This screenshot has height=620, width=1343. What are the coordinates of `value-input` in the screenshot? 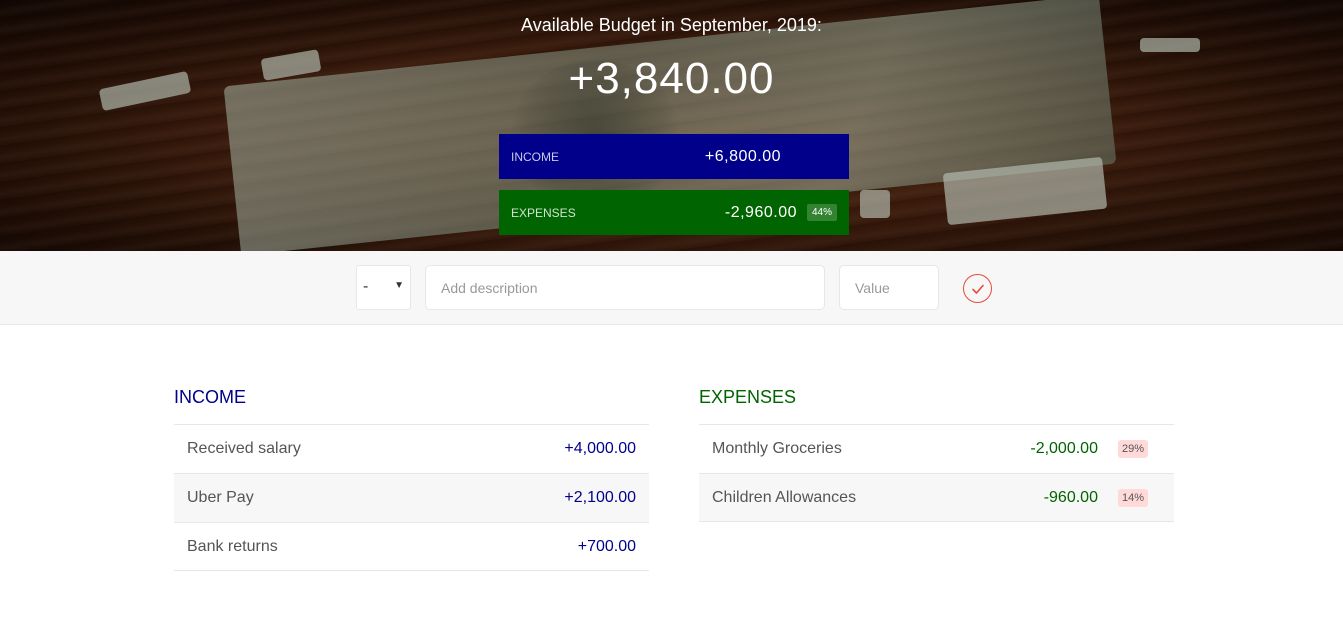 It's located at (889, 287).